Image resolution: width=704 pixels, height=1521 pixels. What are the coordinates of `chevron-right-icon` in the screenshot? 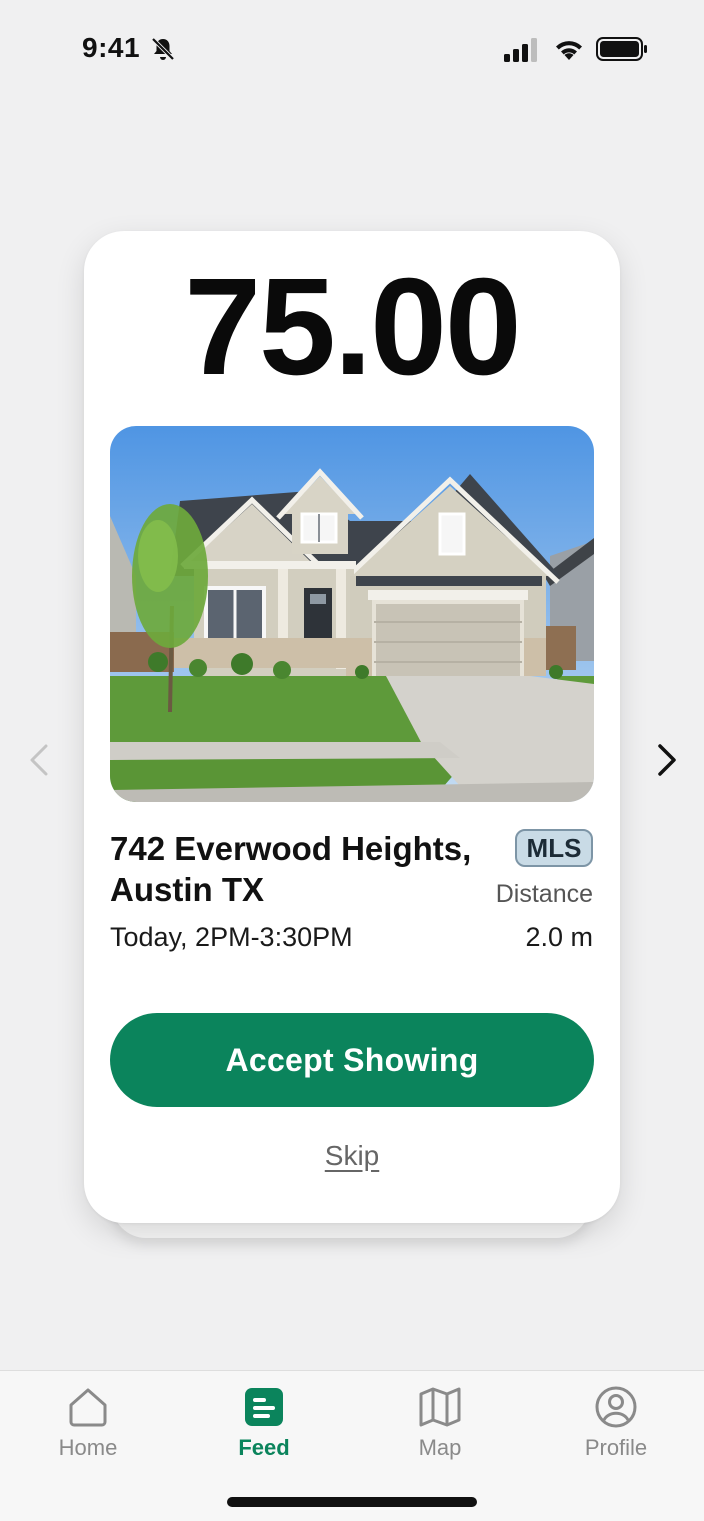 It's located at (666, 760).